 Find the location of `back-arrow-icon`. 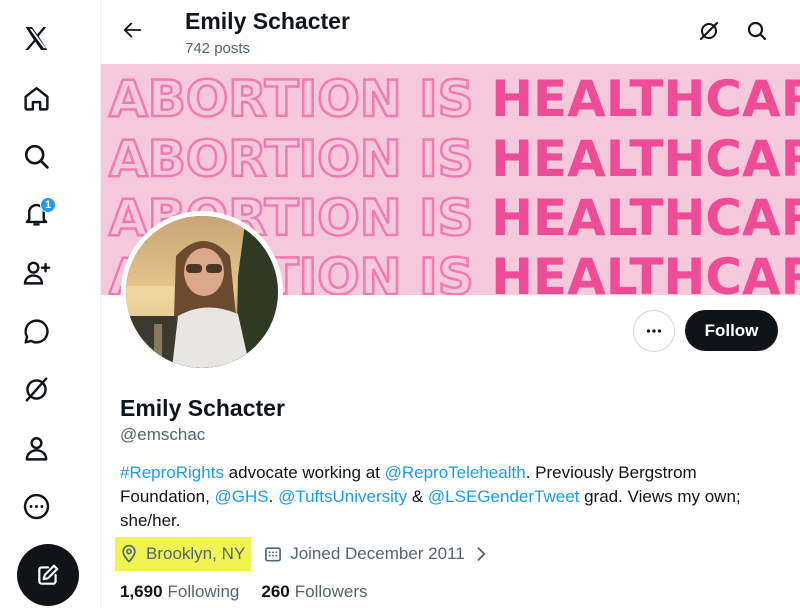

back-arrow-icon is located at coordinates (132, 30).